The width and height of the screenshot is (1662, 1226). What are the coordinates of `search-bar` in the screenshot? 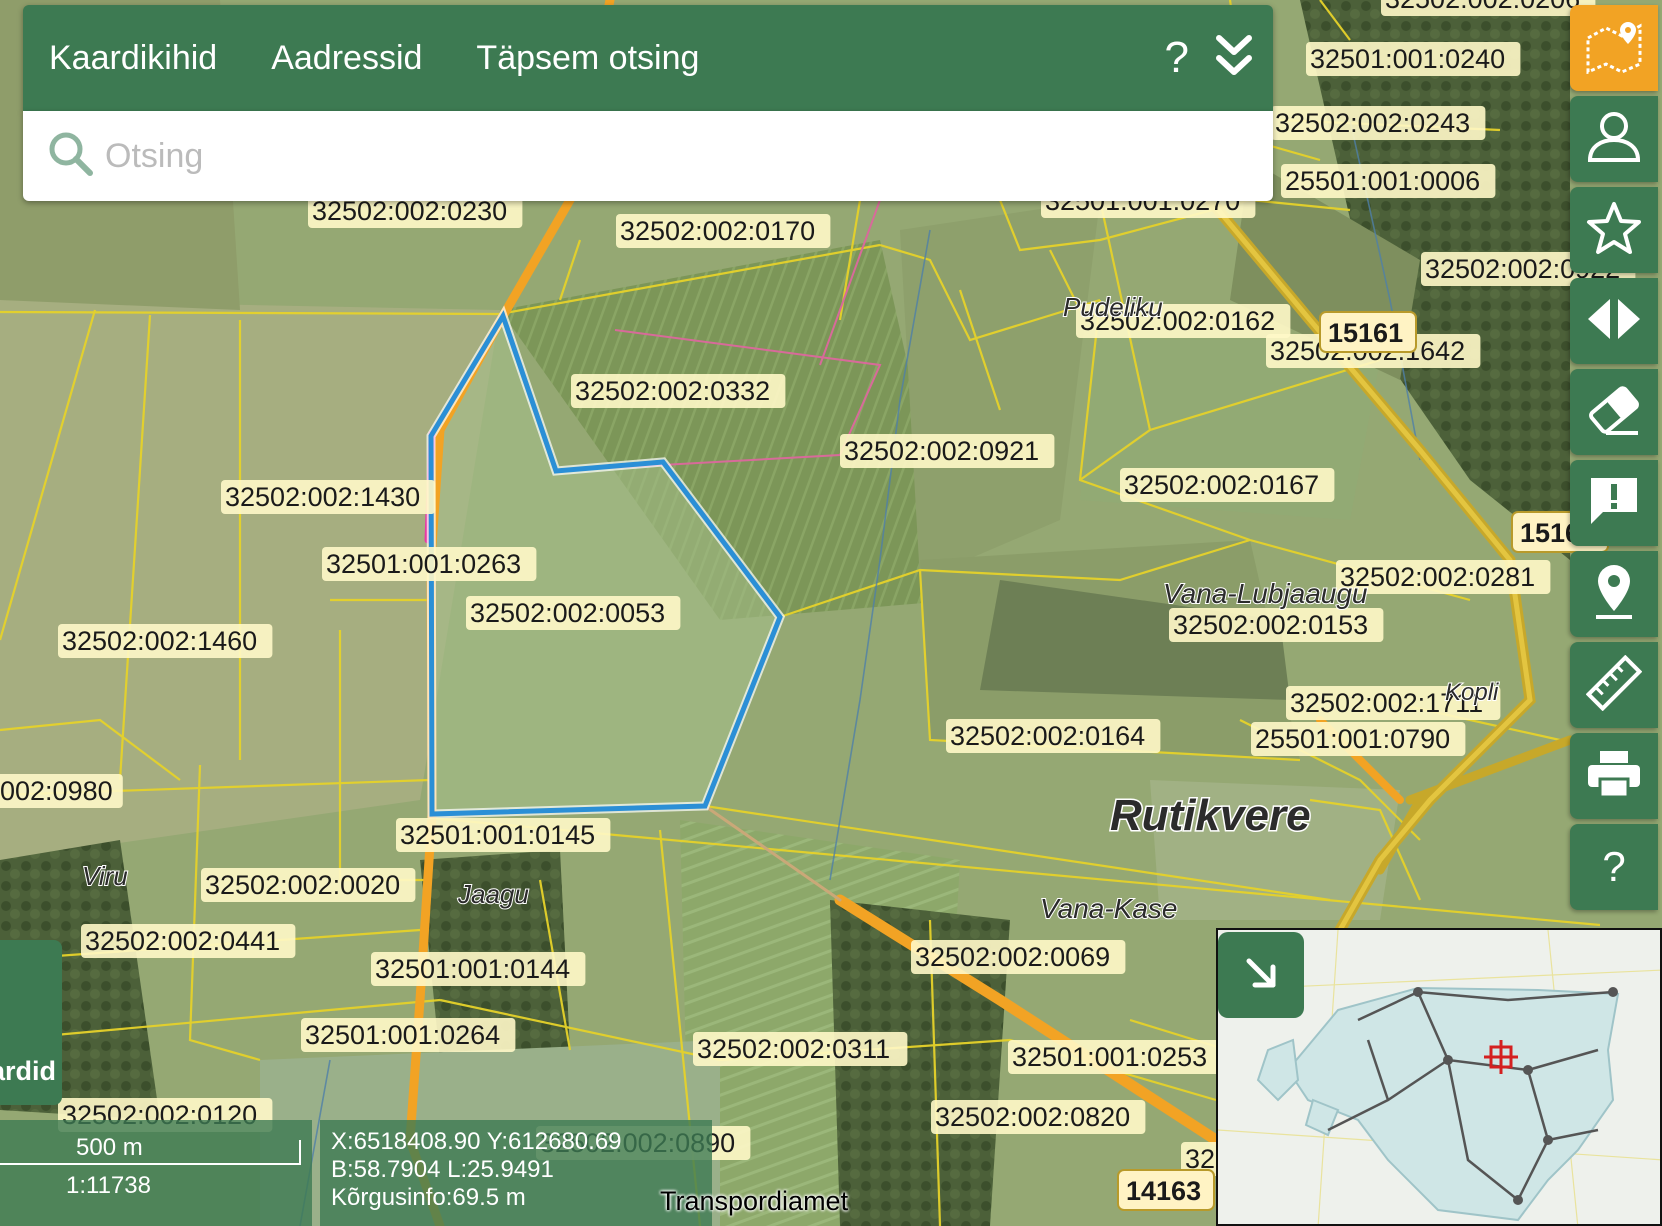 It's located at (648, 156).